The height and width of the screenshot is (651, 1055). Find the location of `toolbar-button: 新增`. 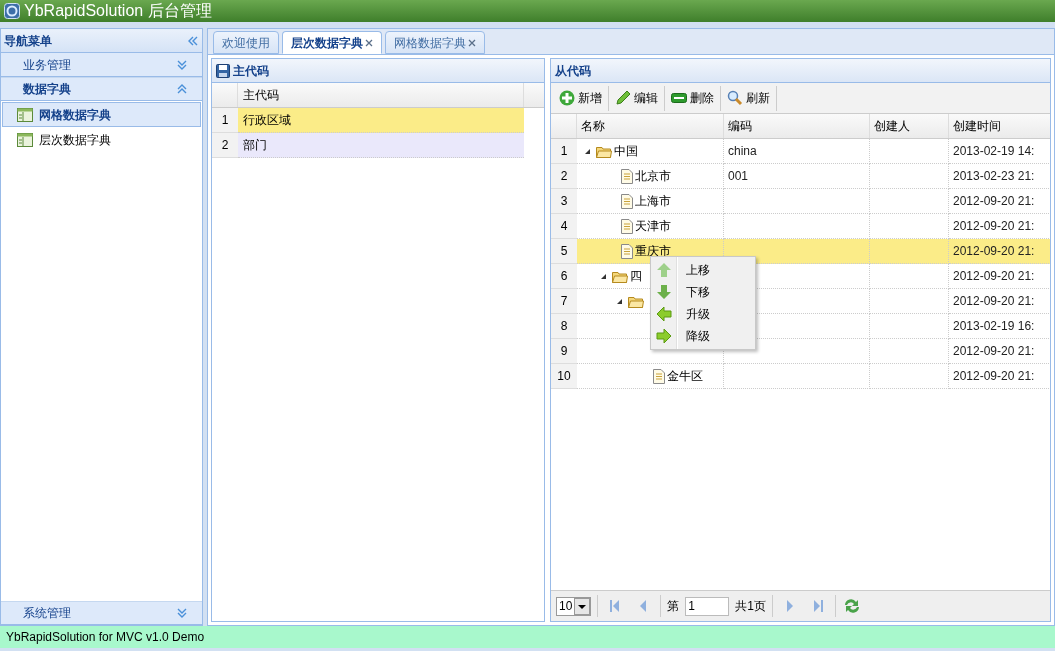

toolbar-button: 新增 is located at coordinates (581, 98).